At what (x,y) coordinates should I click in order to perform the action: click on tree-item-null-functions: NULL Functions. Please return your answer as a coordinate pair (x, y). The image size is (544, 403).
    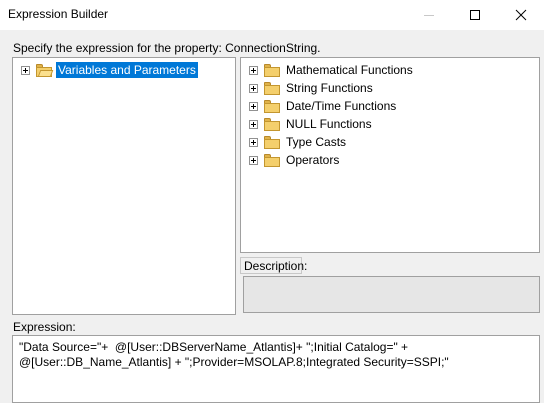
    Looking at the image, I should click on (311, 124).